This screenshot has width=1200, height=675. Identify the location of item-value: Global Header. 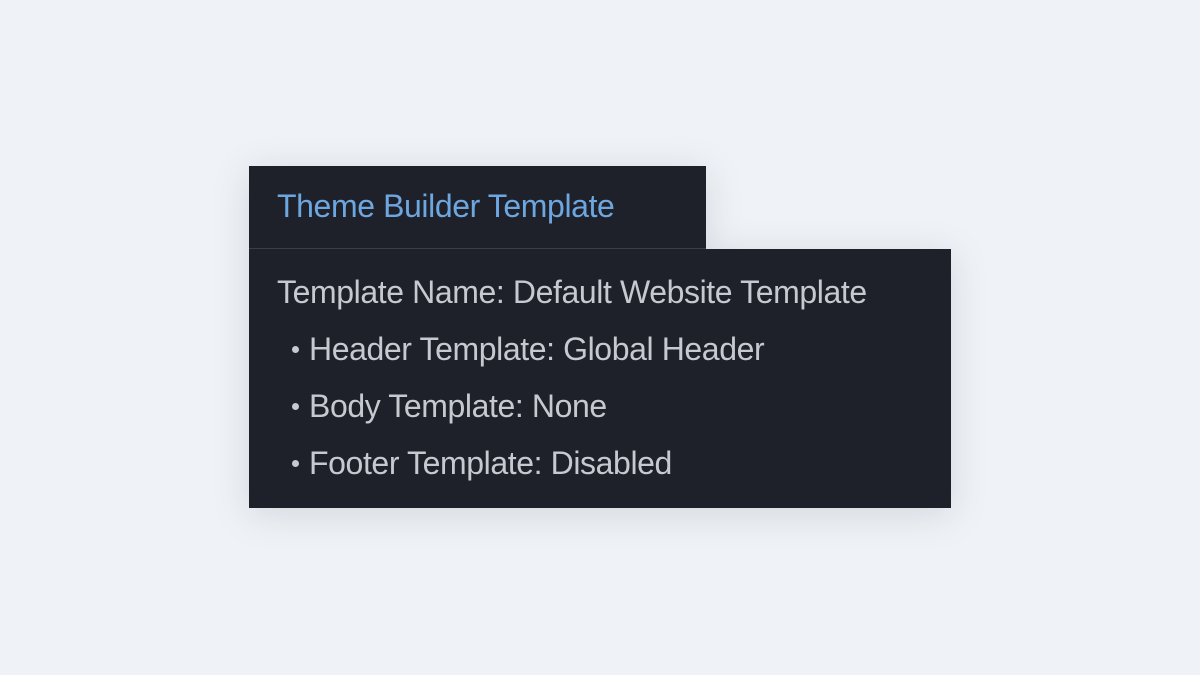
(664, 349).